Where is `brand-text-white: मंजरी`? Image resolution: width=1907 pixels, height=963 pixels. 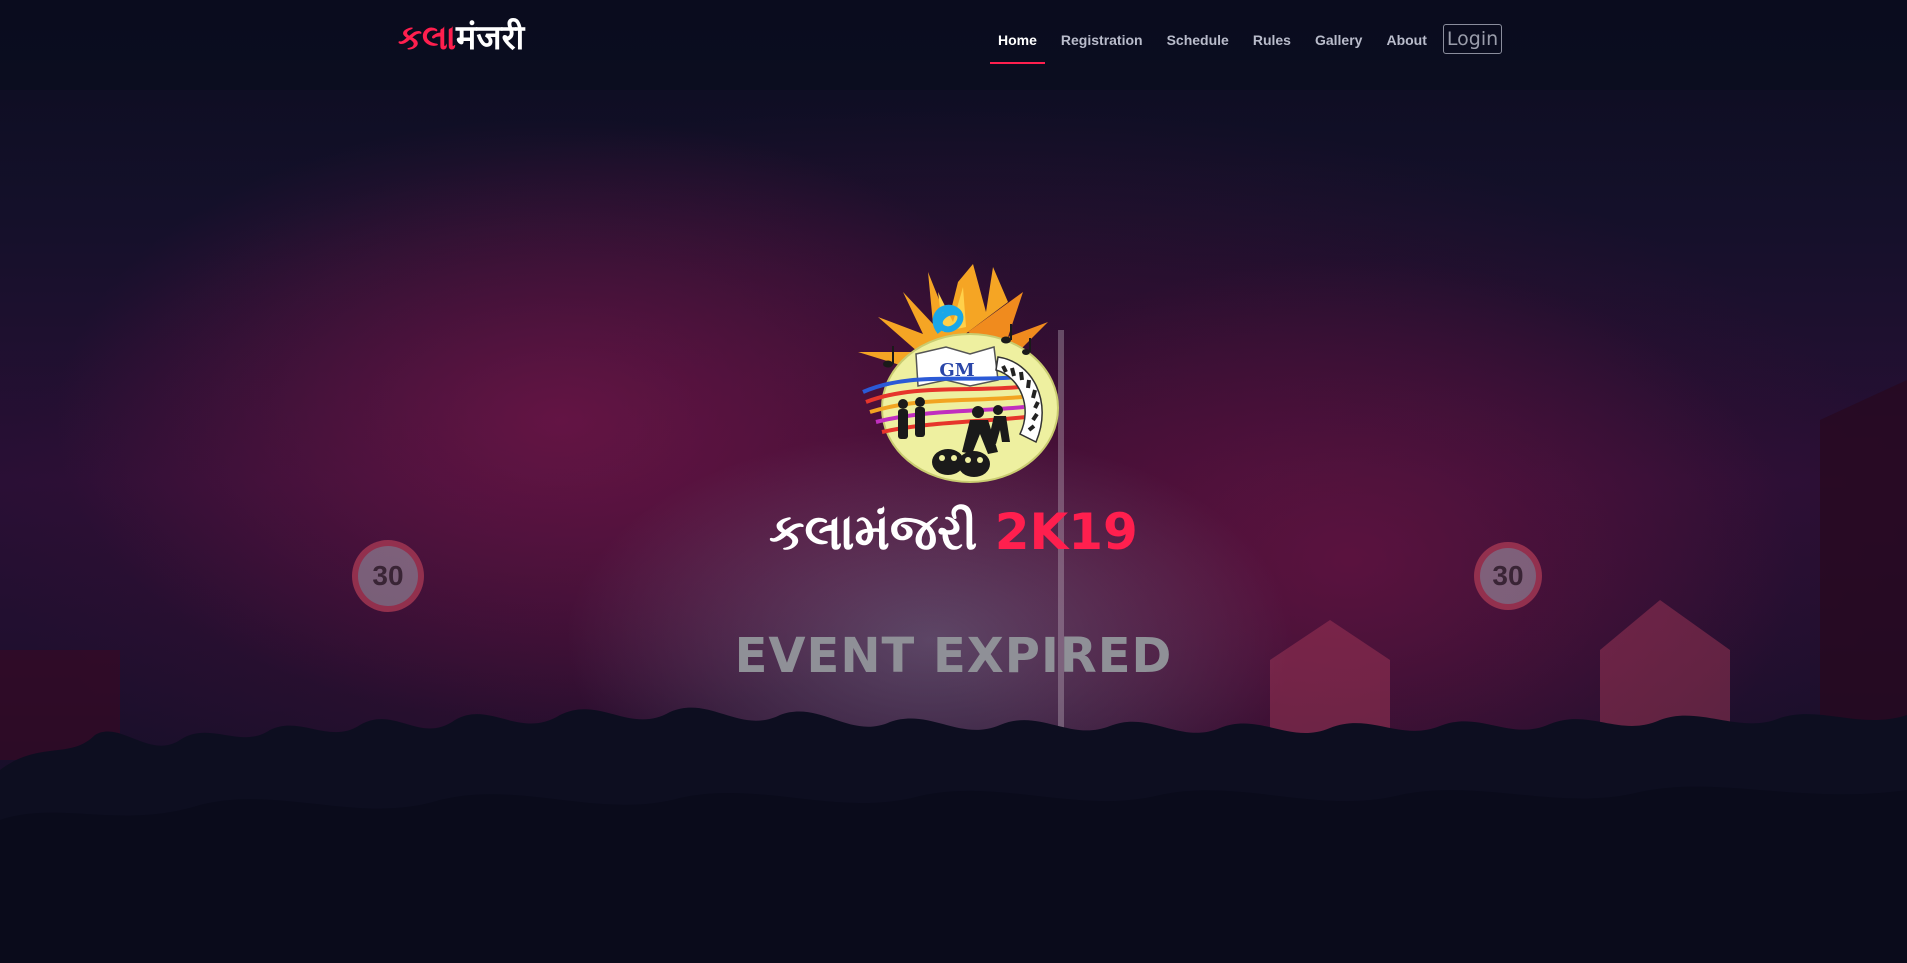 brand-text-white: मंजरी is located at coordinates (490, 38).